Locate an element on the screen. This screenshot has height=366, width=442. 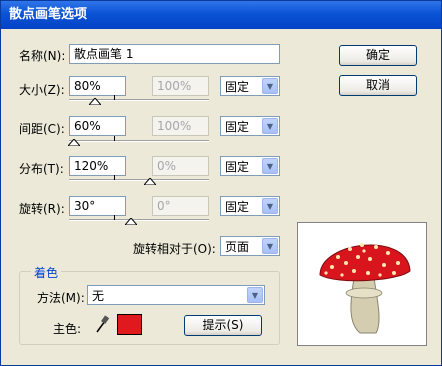
tips-button: 提示(S) is located at coordinates (223, 325).